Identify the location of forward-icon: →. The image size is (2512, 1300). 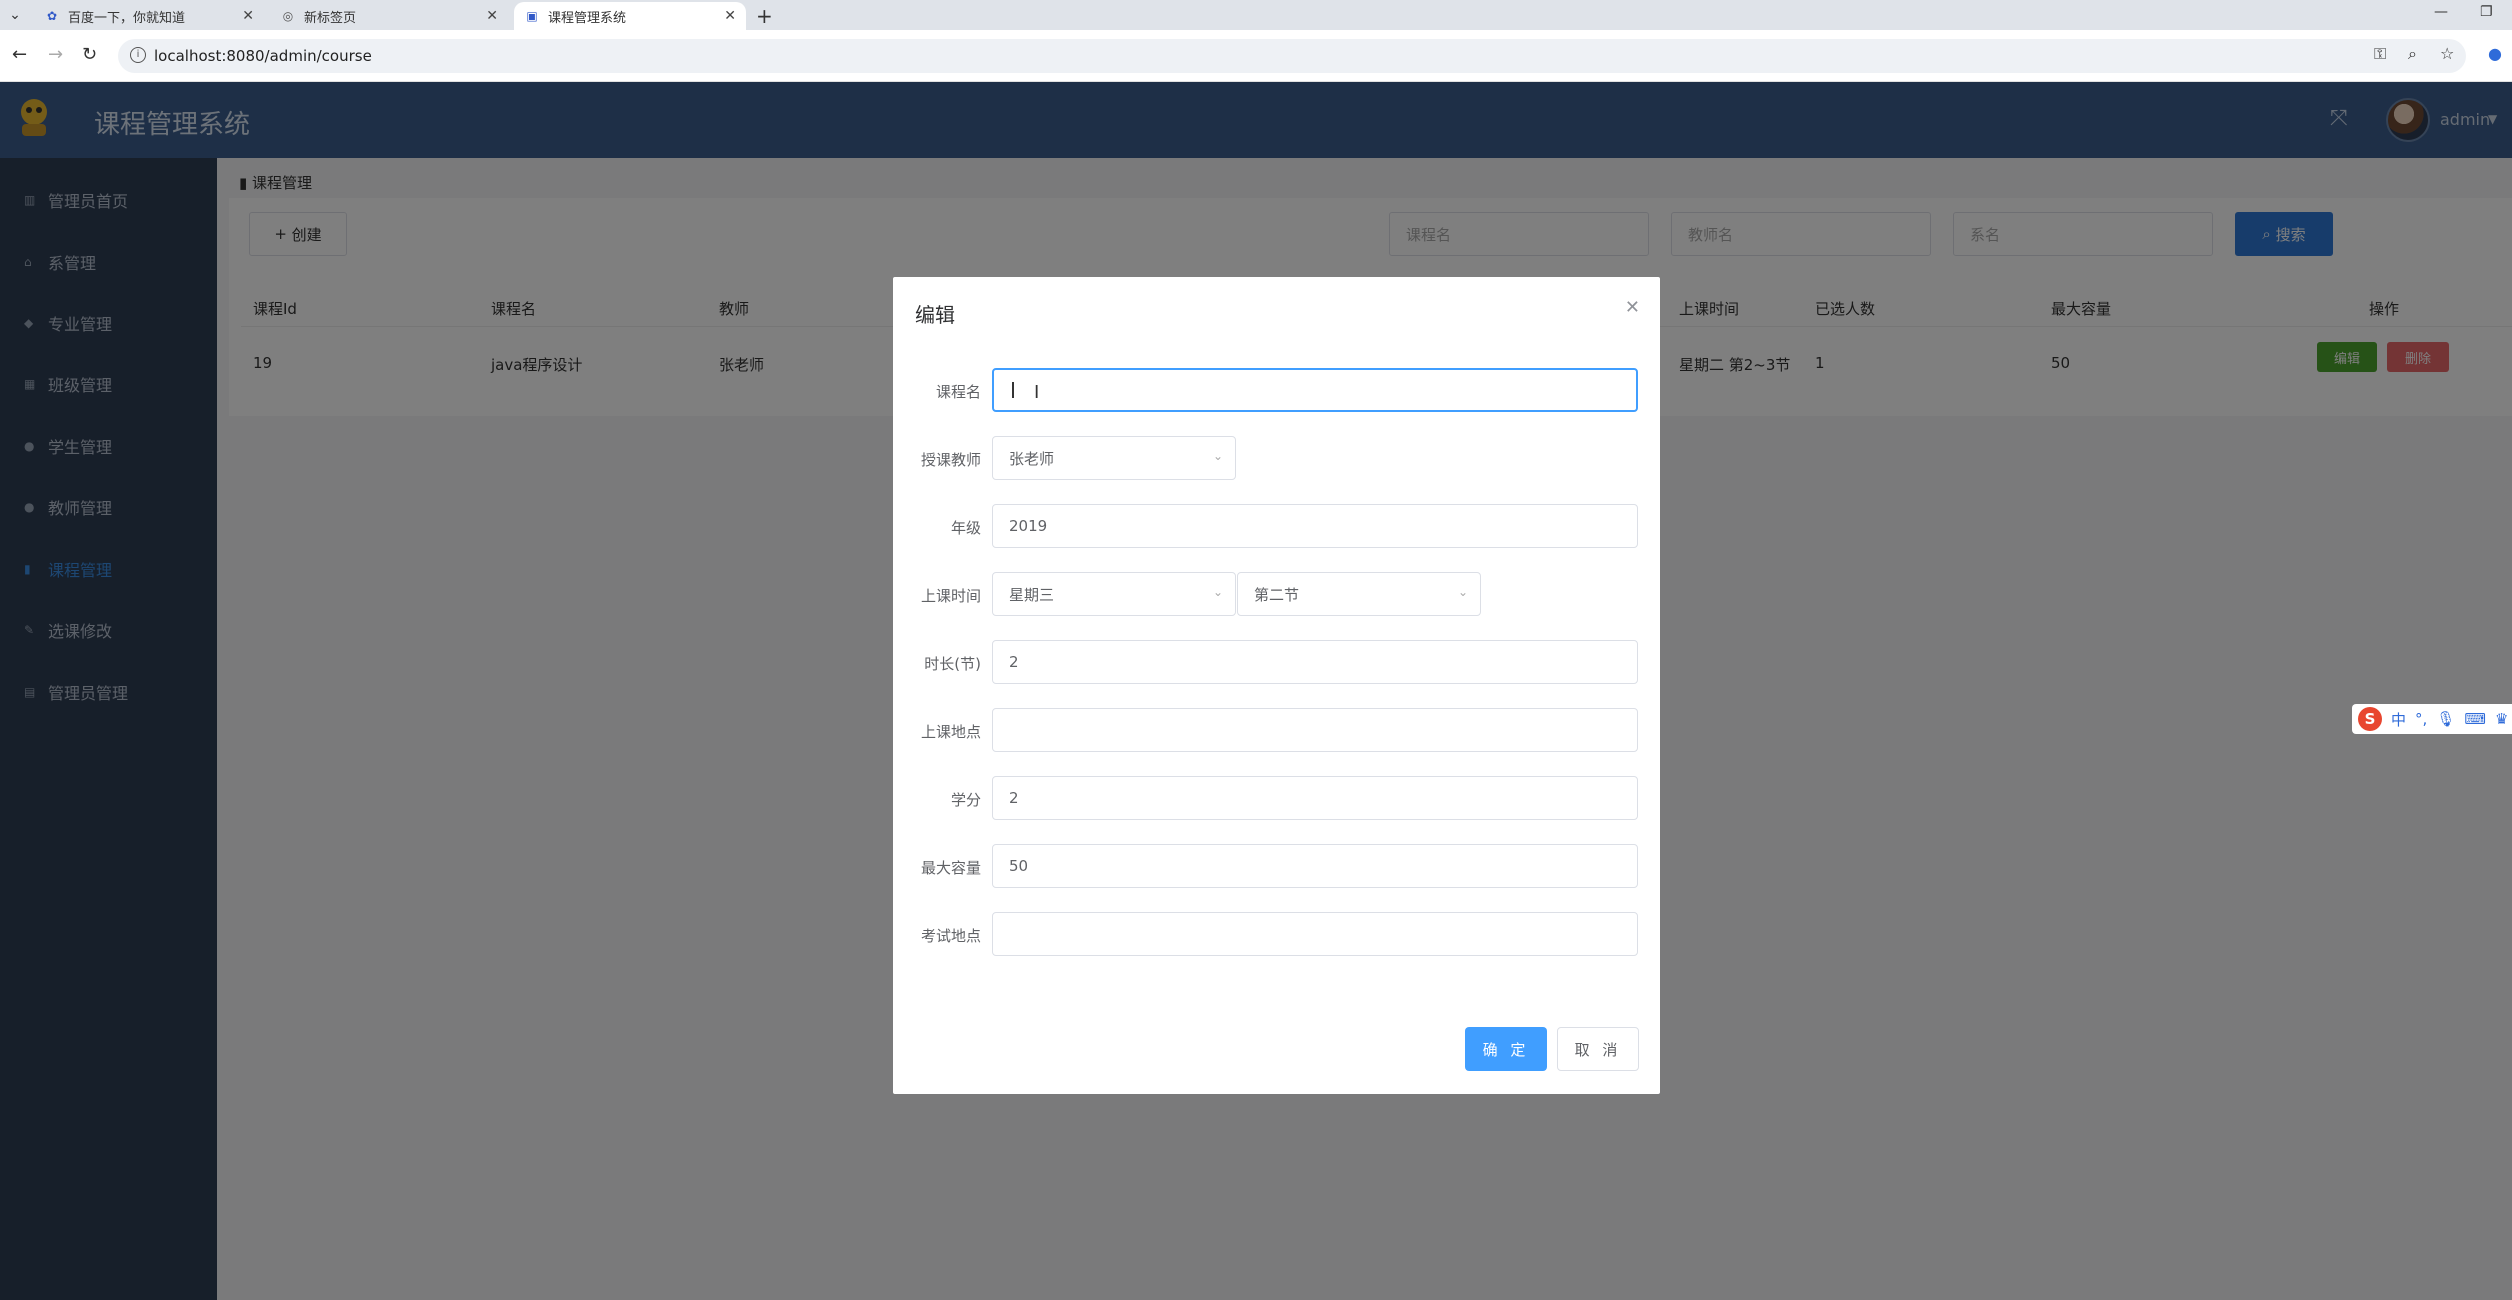
(55, 54).